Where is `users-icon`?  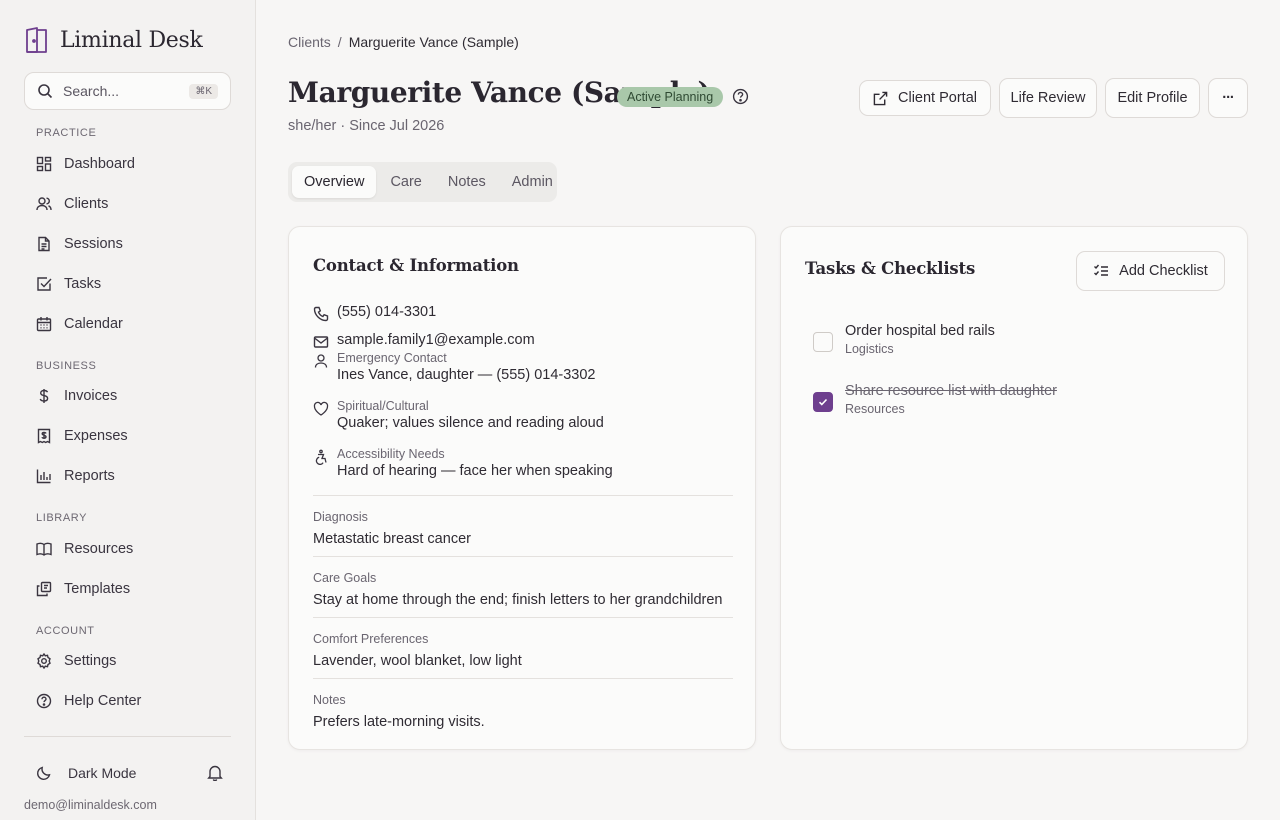 users-icon is located at coordinates (44, 204).